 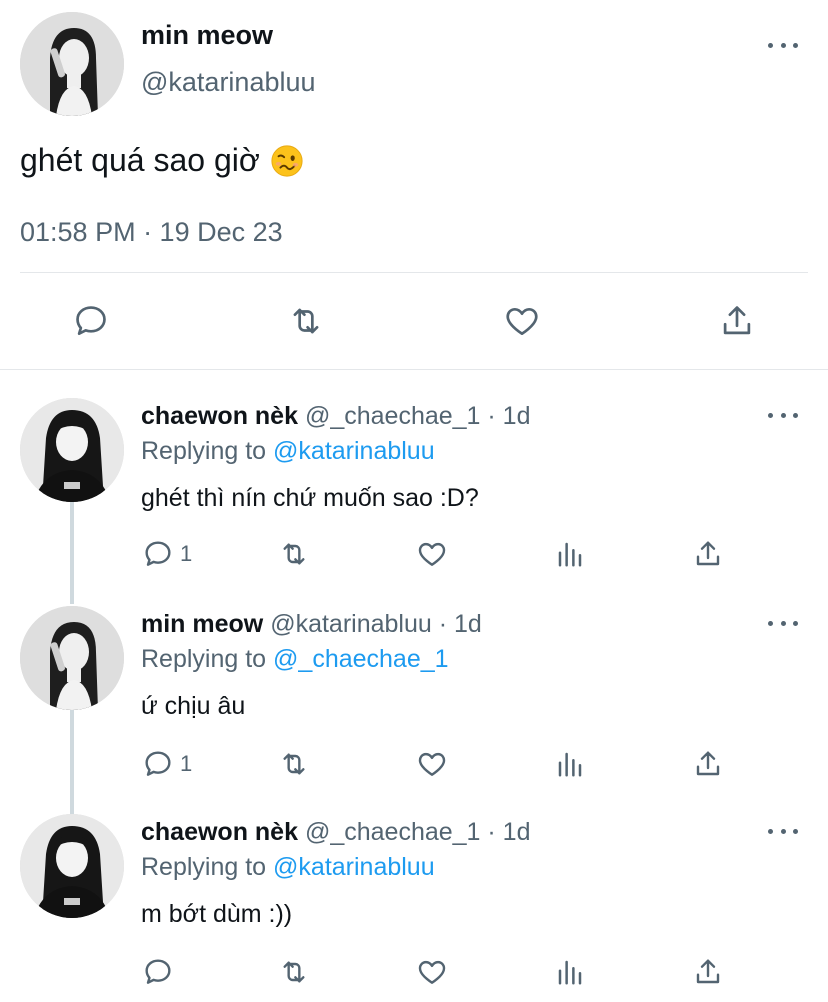 I want to click on tweet-text: ghét quá sao giờ, so click(x=162, y=160).